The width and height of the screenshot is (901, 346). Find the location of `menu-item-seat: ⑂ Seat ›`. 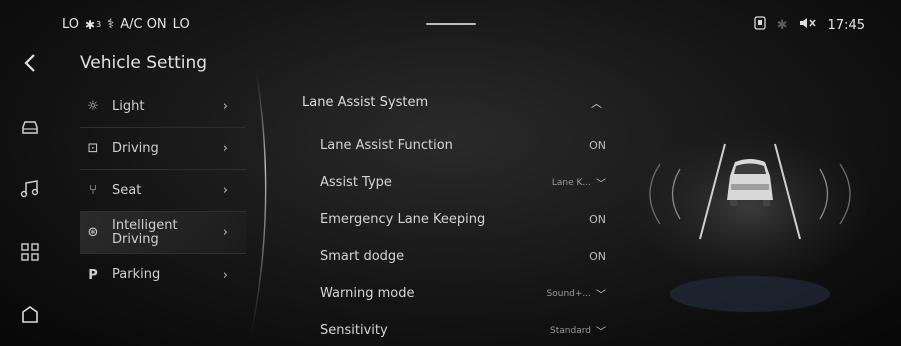

menu-item-seat: ⑂ Seat › is located at coordinates (163, 191).